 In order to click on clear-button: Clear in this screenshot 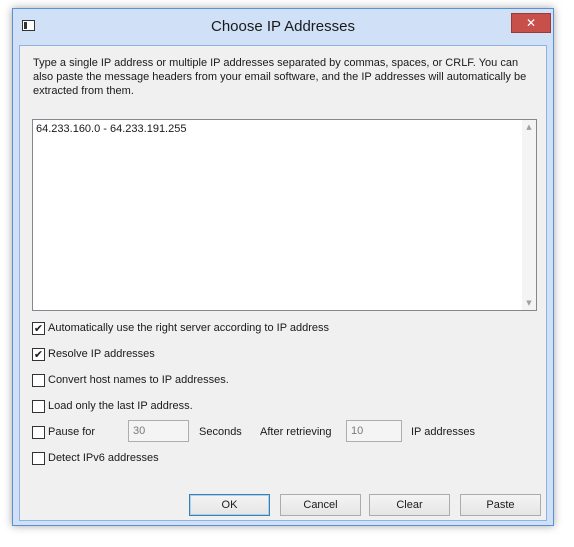, I will do `click(409, 505)`.